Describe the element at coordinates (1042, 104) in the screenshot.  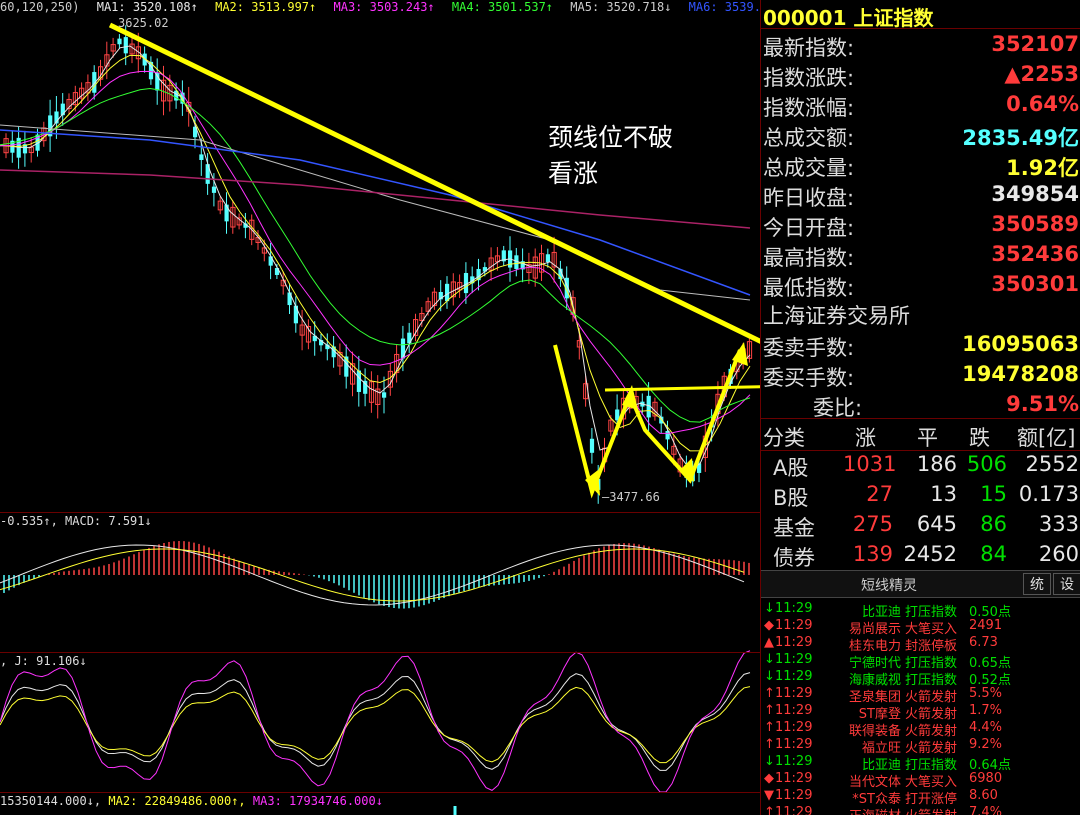
I see `quote-row-value: 0.64%` at that location.